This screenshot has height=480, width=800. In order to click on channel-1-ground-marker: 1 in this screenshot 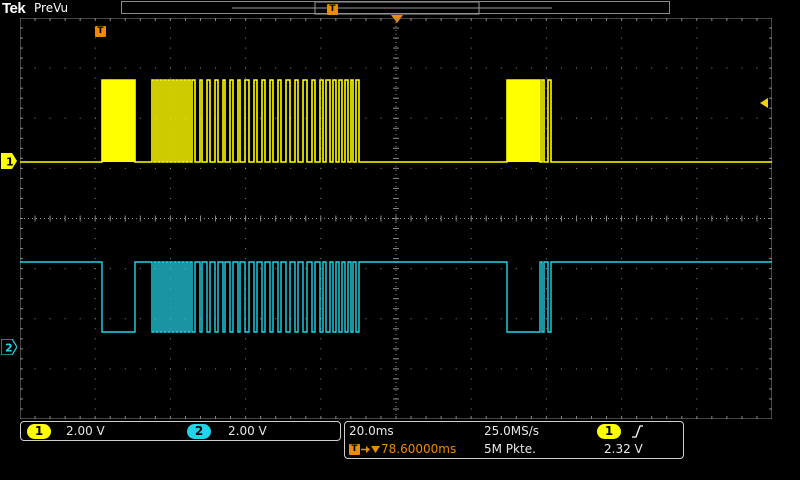, I will do `click(9, 161)`.